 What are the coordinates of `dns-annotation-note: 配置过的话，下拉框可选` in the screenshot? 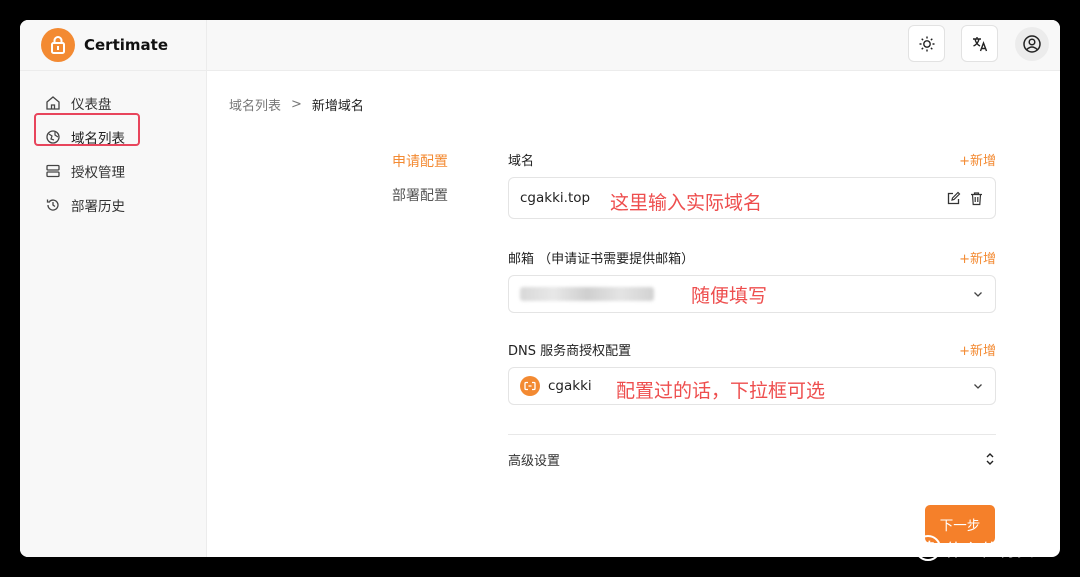 It's located at (721, 391).